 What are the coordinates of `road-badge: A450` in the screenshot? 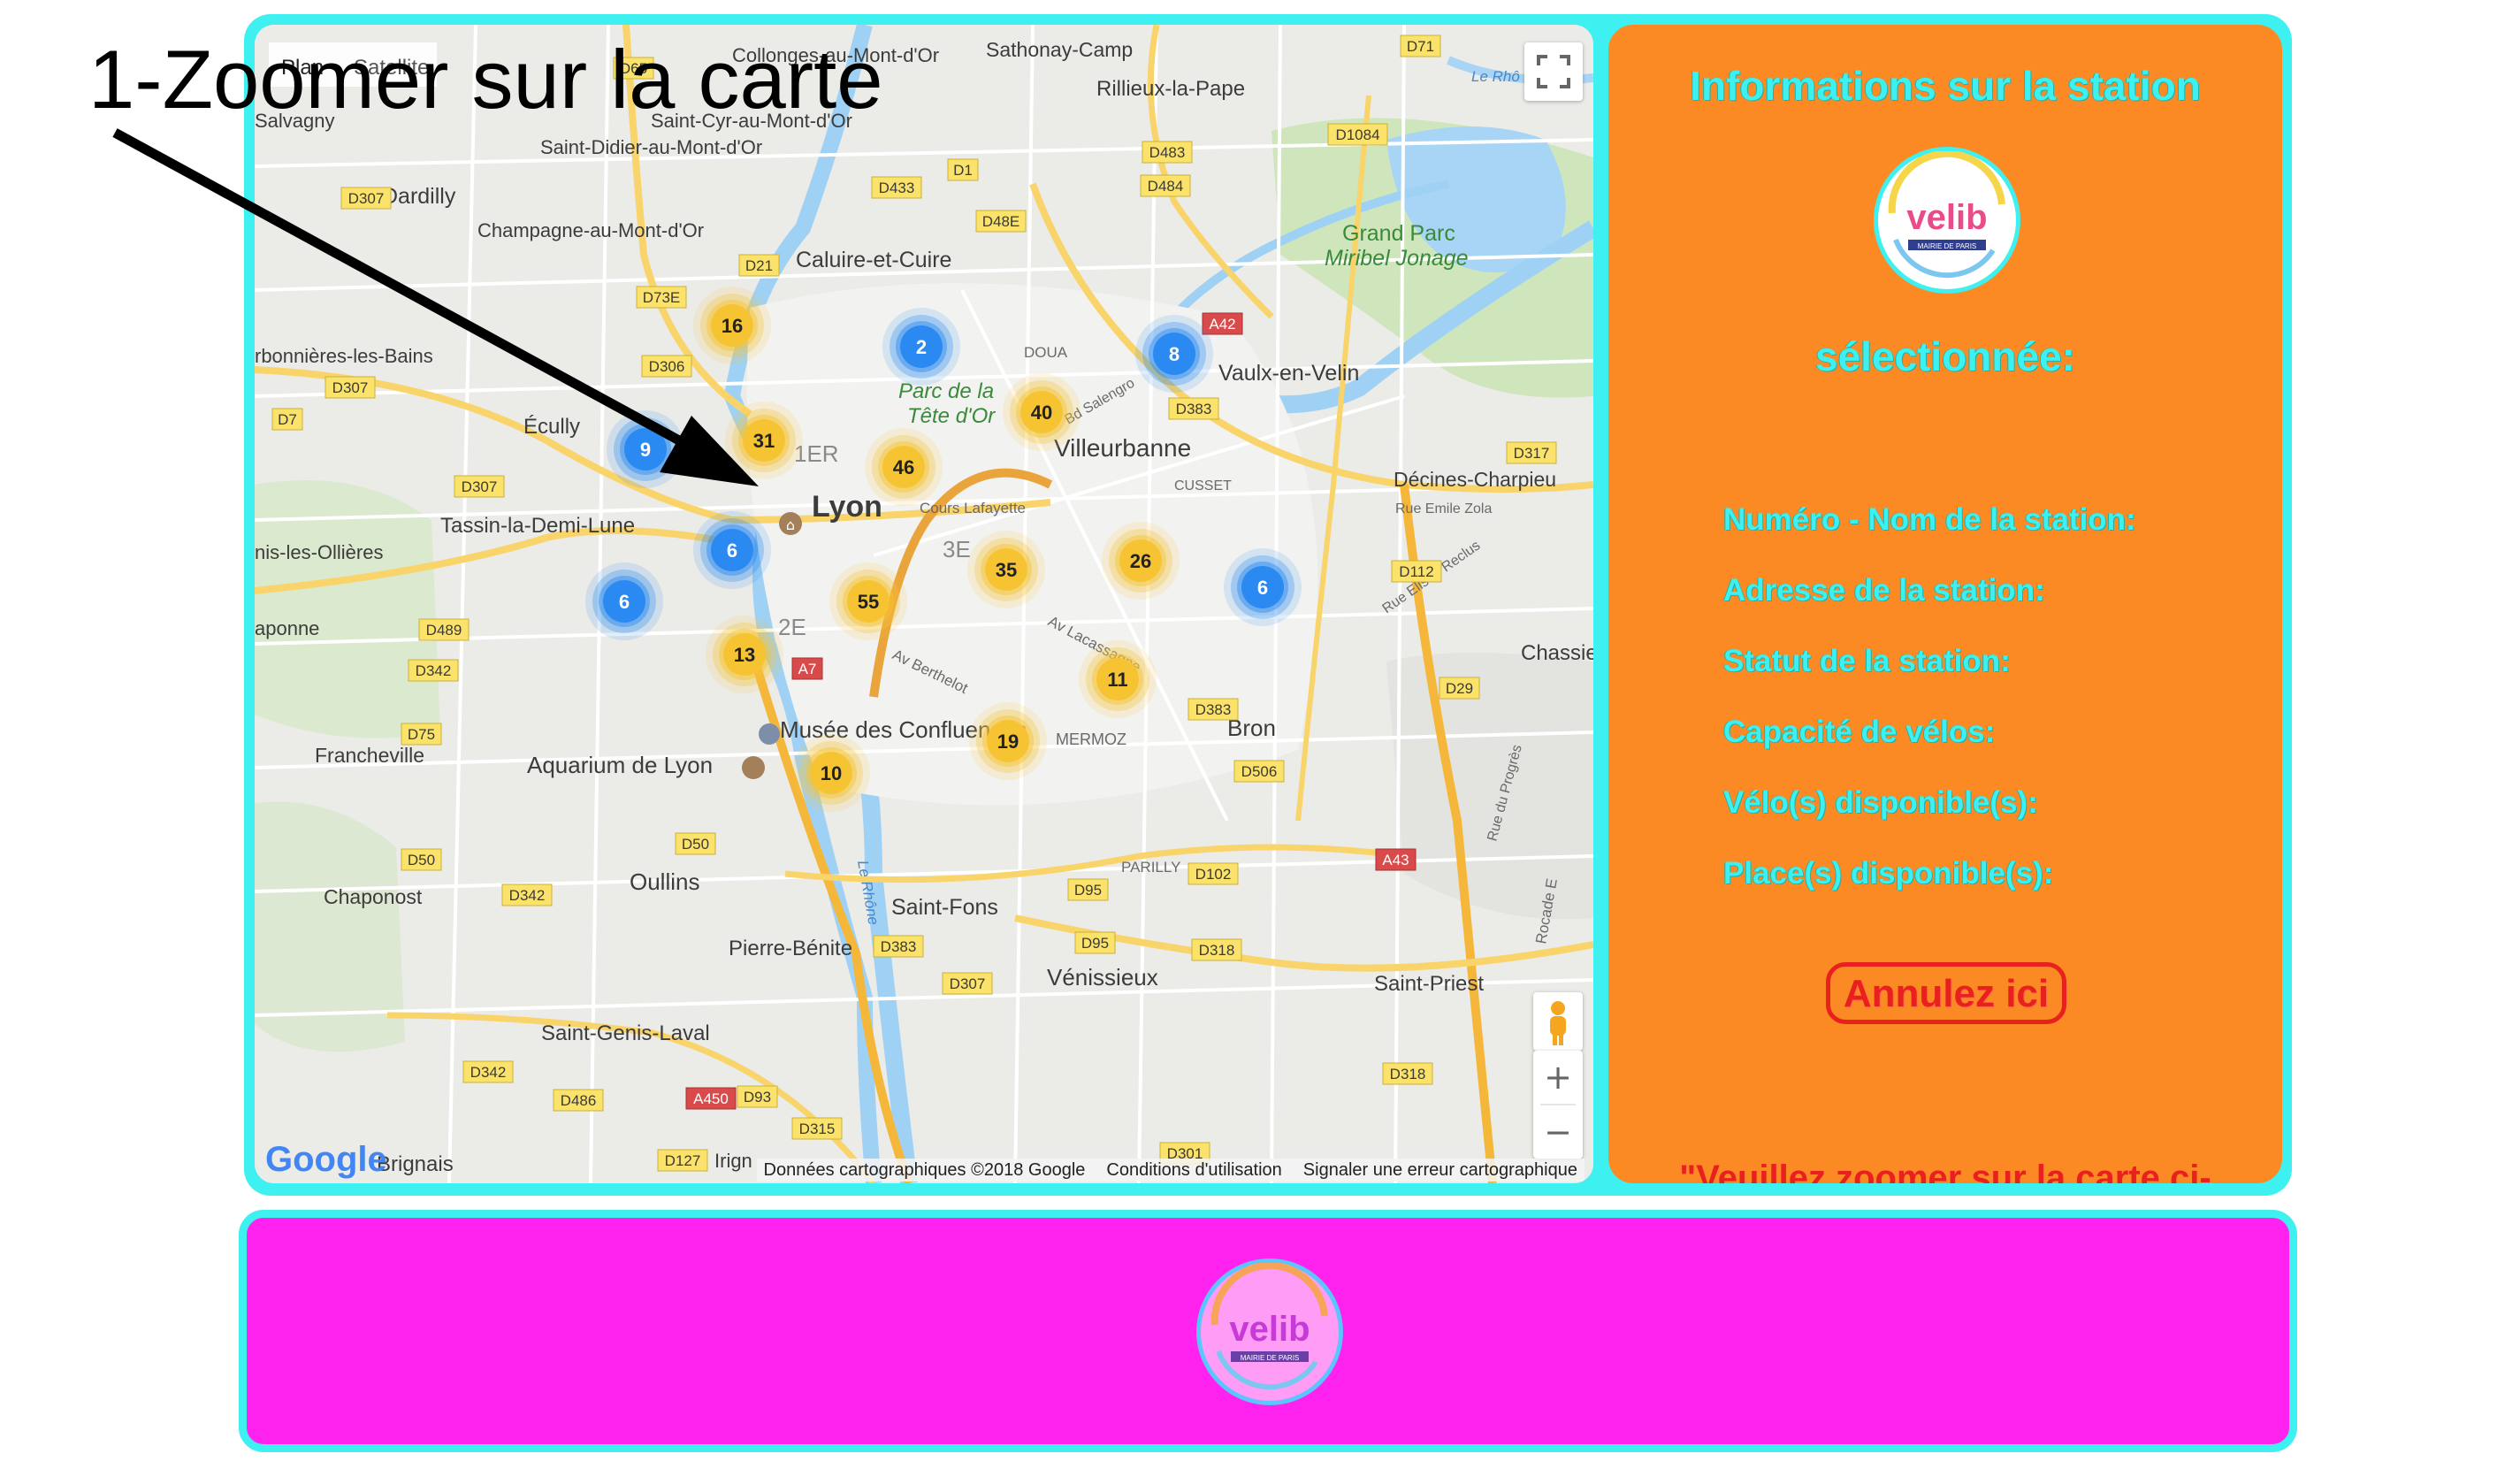 It's located at (711, 1098).